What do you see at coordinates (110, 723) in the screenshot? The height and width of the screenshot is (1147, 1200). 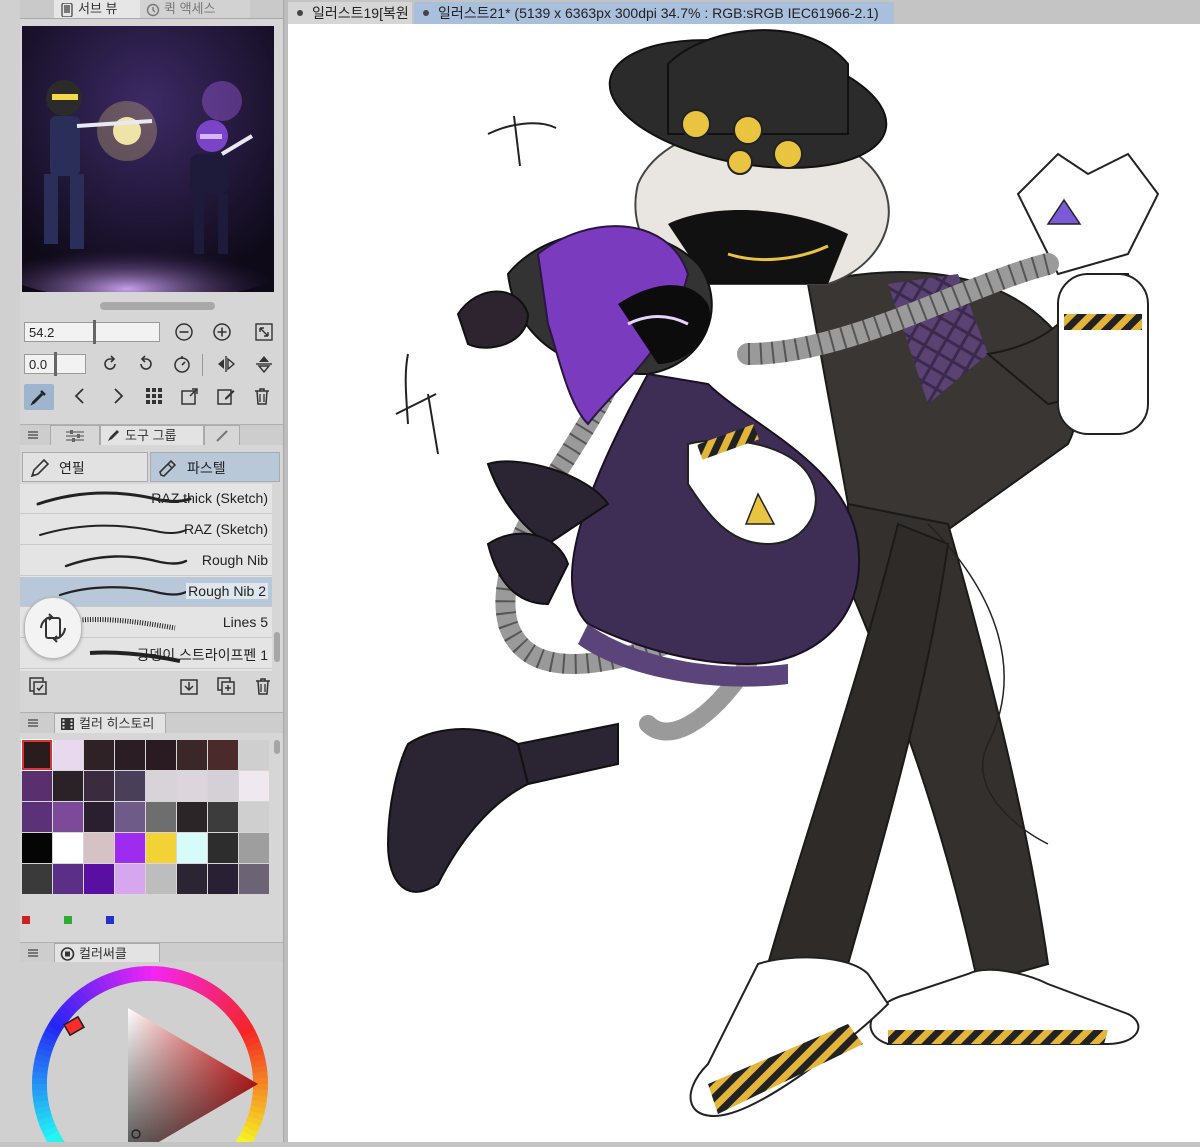 I see `tab-color-history: 컬러 히스토리` at bounding box center [110, 723].